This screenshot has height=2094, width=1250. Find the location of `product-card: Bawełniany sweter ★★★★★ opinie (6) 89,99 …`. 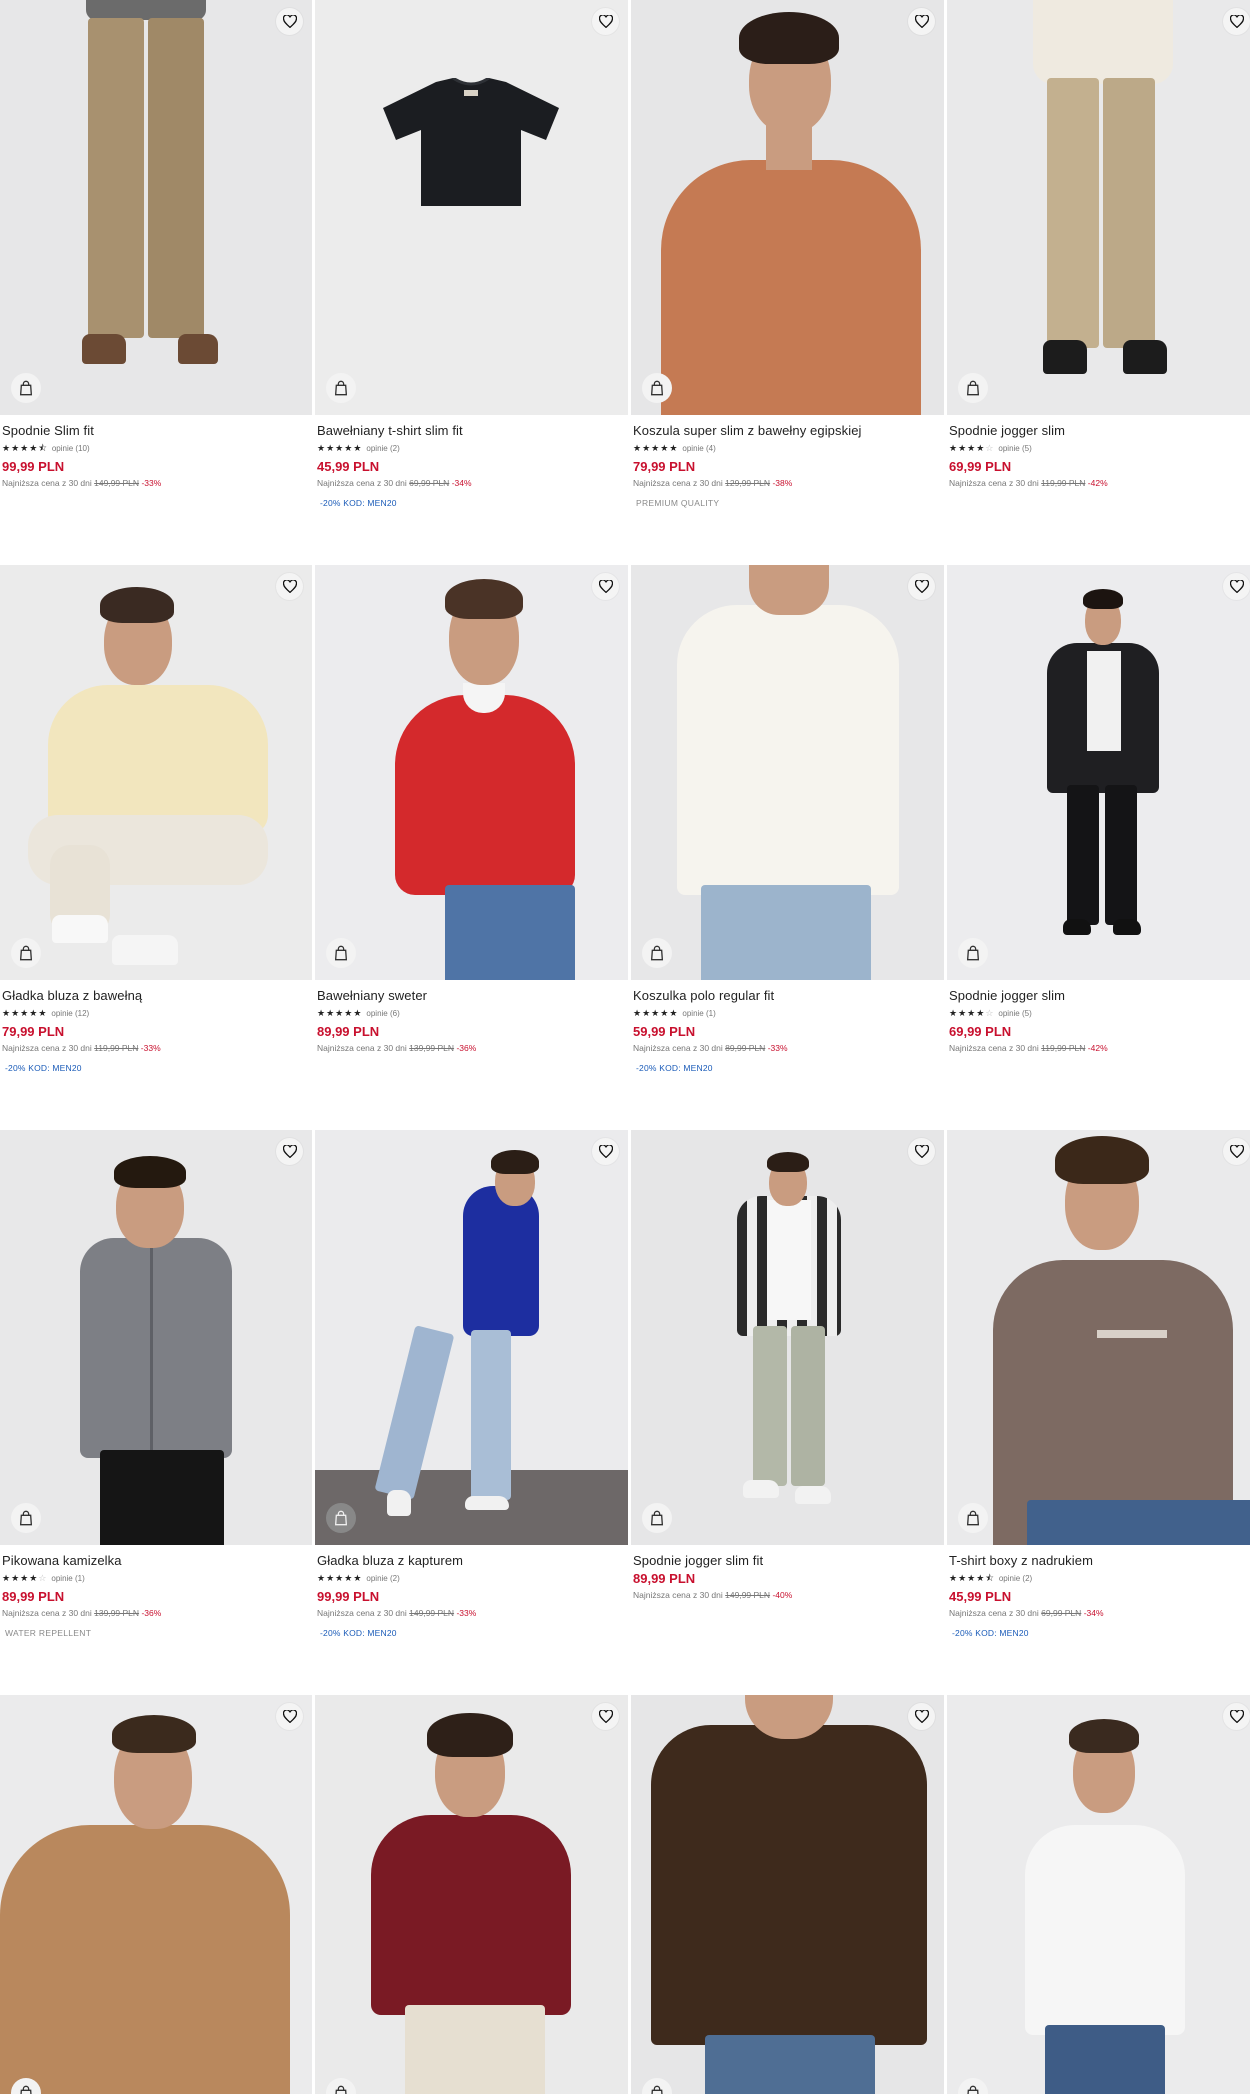

product-card: Bawełniany sweter ★★★★★ opinie (6) 89,99 … is located at coordinates (471, 847).